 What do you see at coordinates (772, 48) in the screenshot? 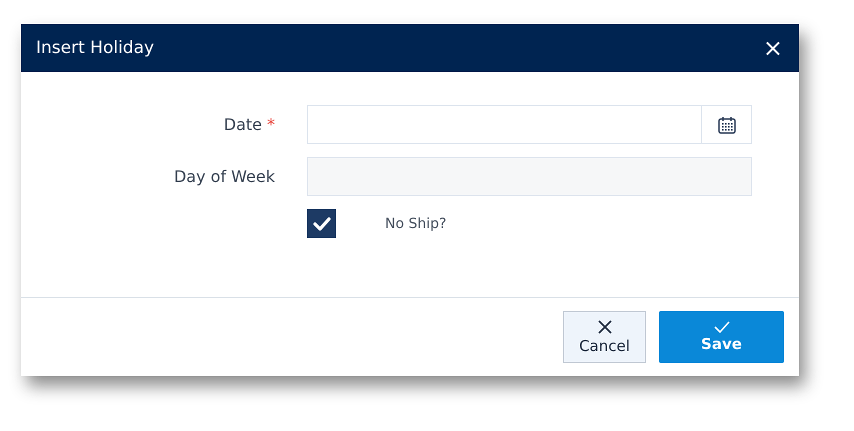
I see `close-button: ×` at bounding box center [772, 48].